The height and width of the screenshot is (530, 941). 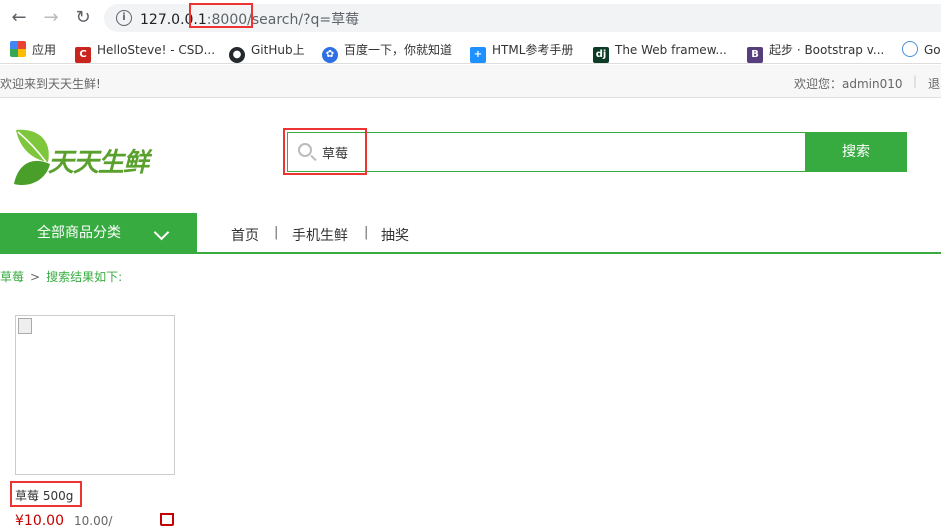 I want to click on apps-grid-icon, so click(x=18, y=49).